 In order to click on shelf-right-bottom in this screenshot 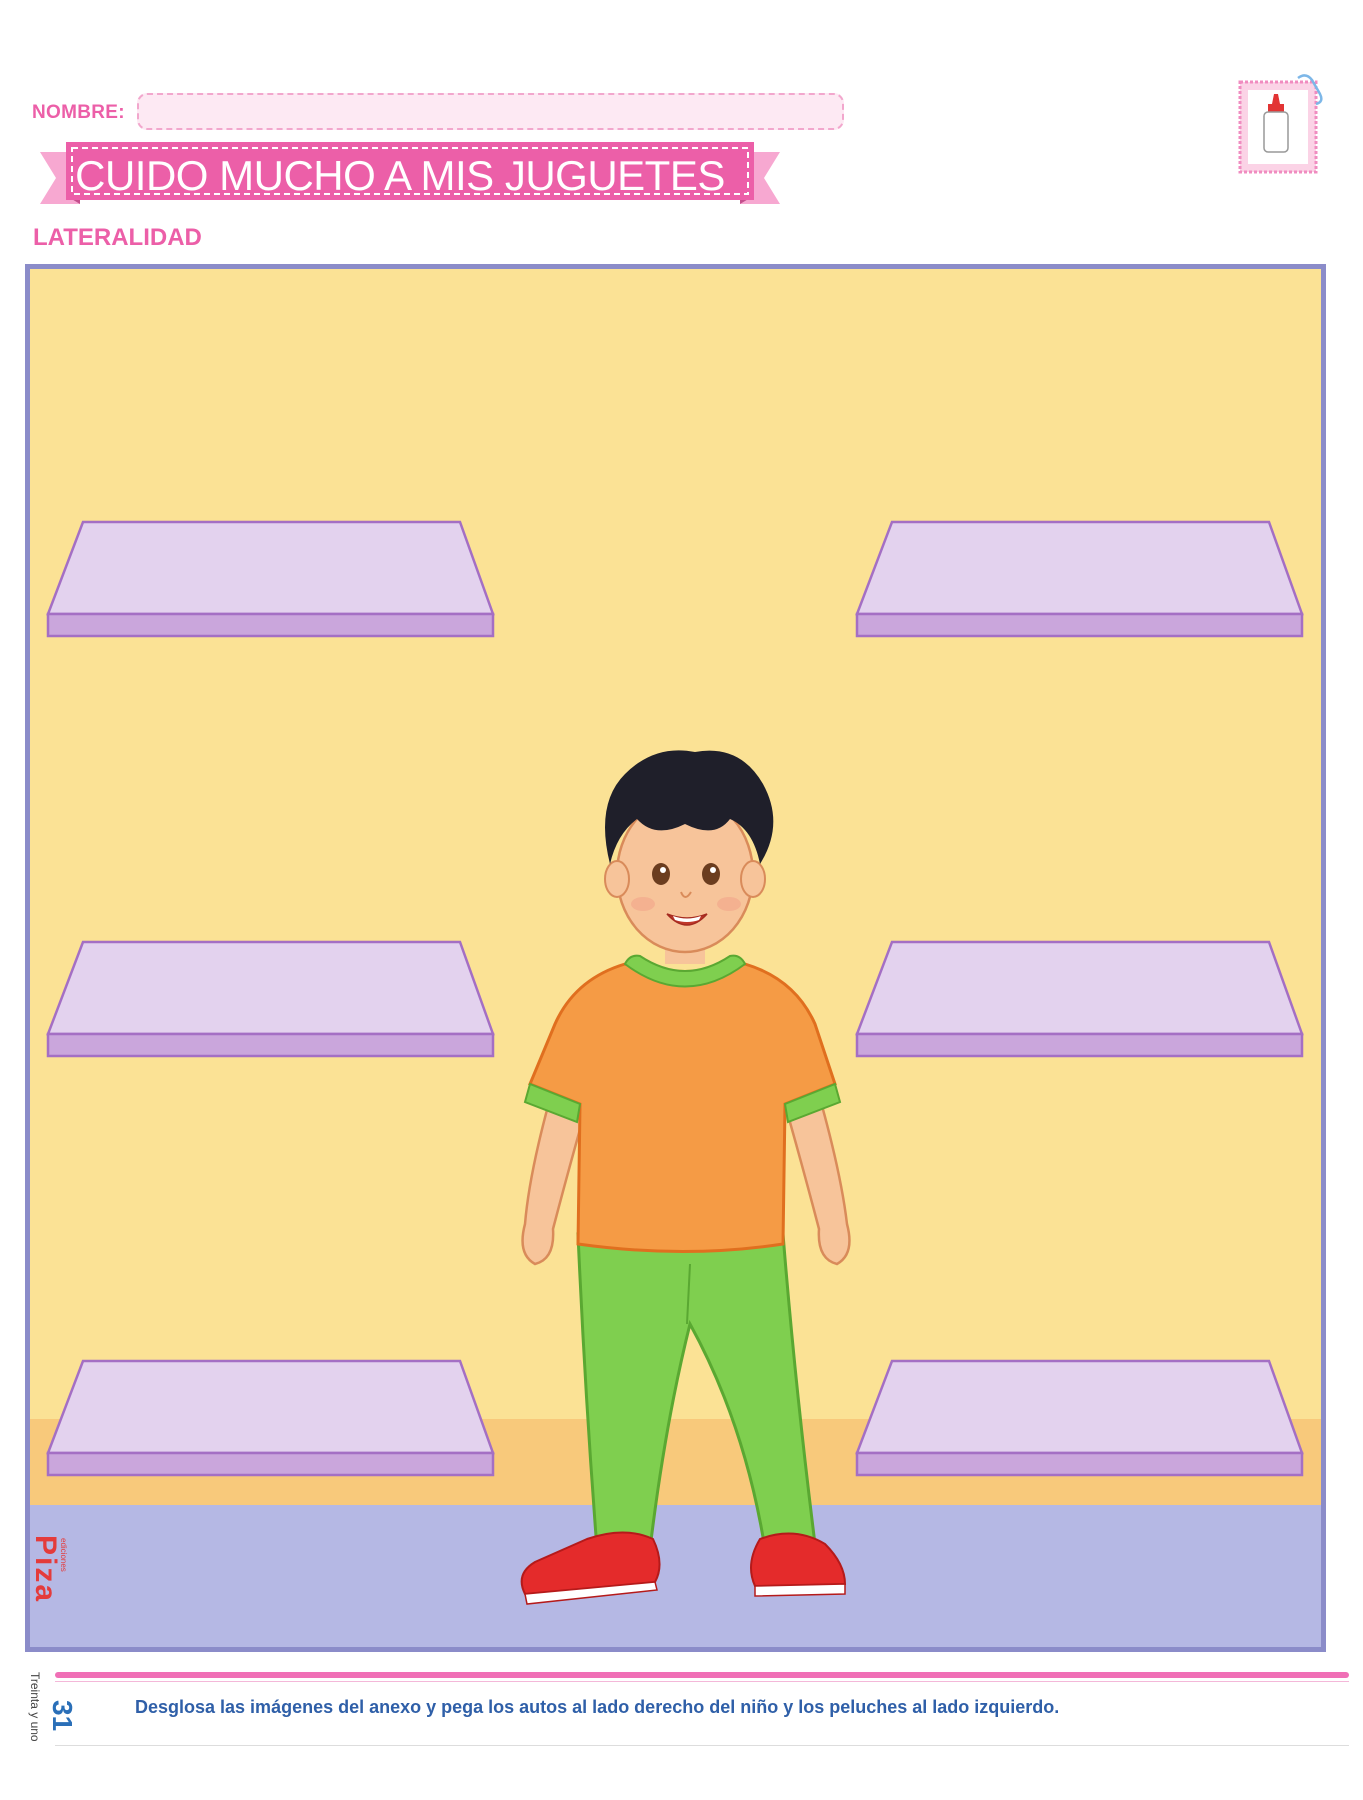, I will do `click(1079, 1418)`.